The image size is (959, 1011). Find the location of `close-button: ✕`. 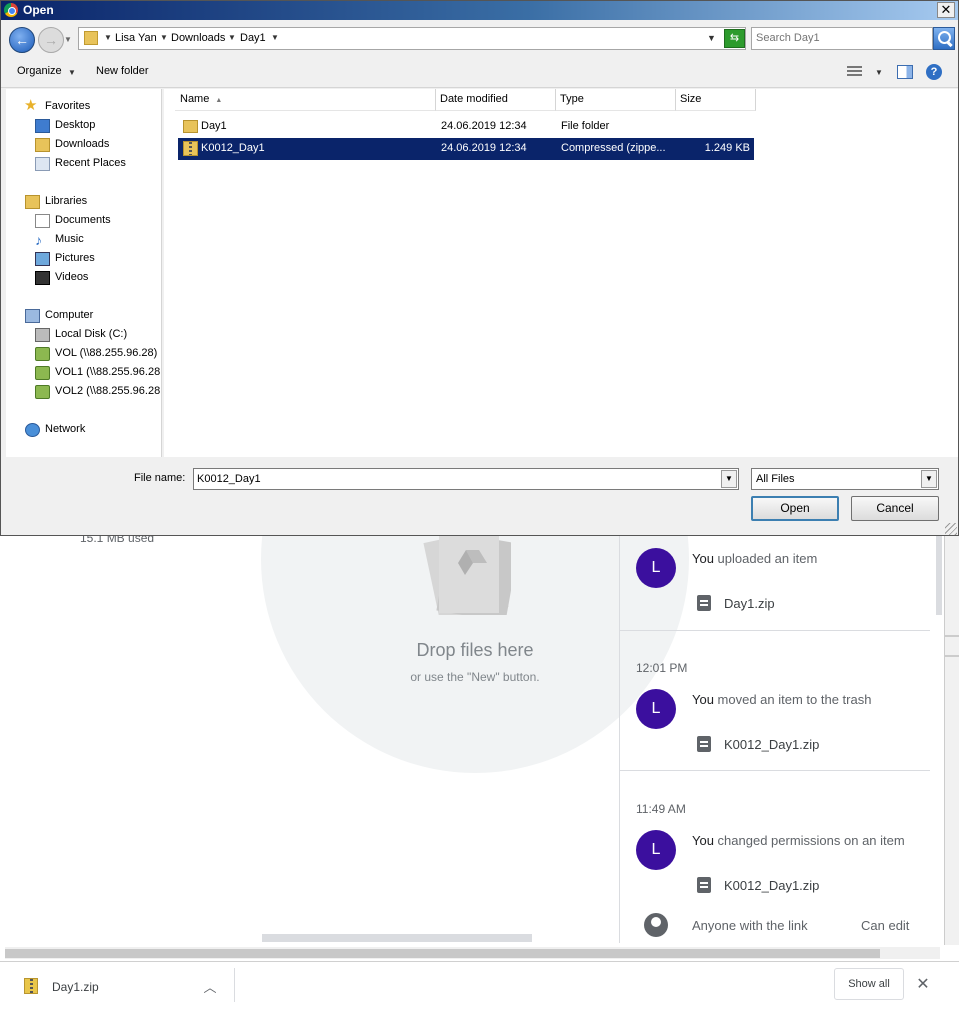

close-button: ✕ is located at coordinates (946, 10).